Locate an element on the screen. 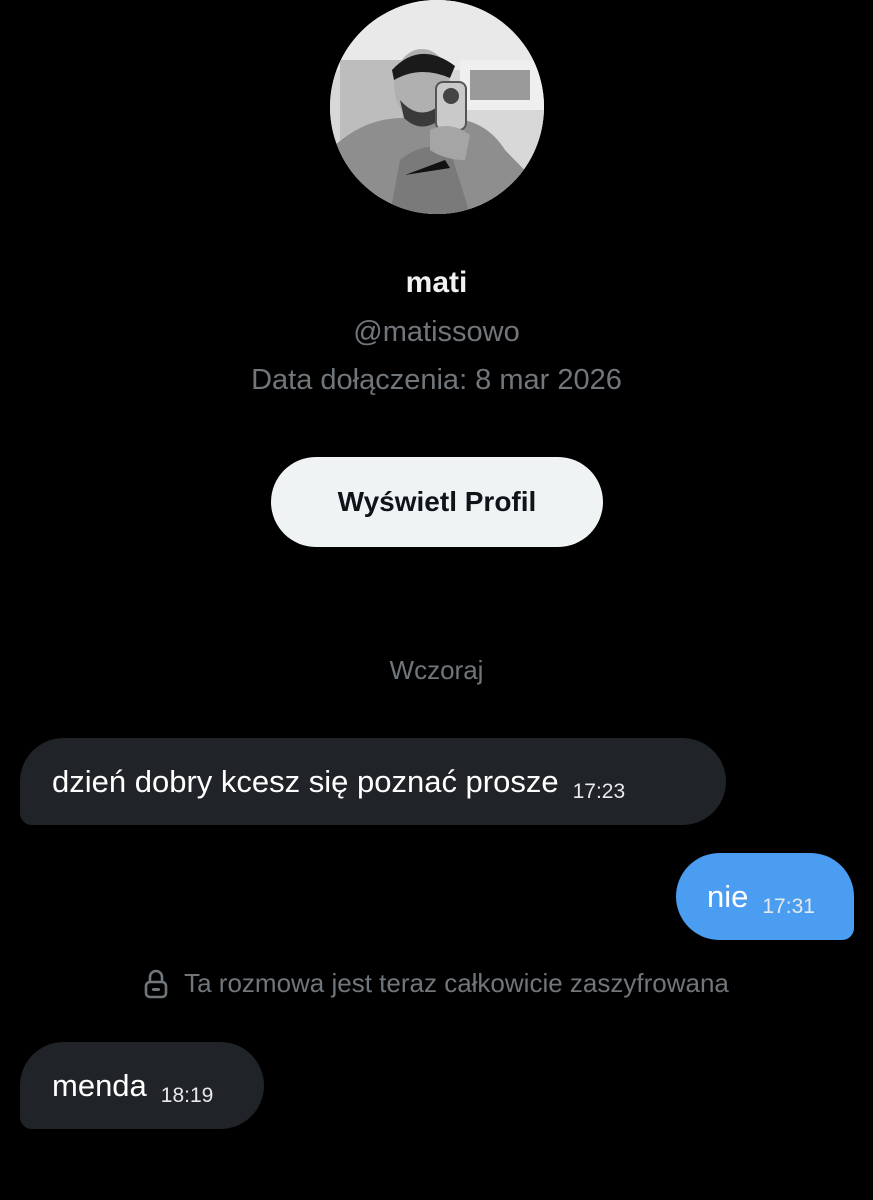 Image resolution: width=873 pixels, height=1200 pixels. day-separator: Wczoraj is located at coordinates (436, 670).